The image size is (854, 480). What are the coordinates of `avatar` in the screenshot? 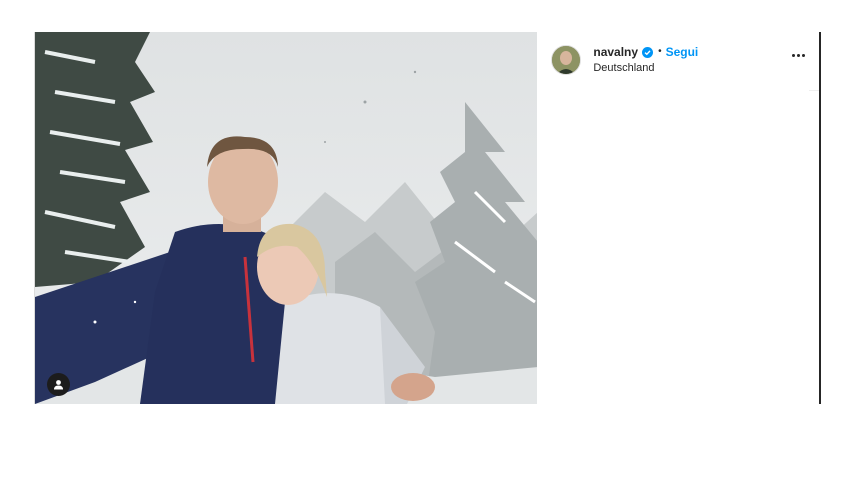 It's located at (566, 60).